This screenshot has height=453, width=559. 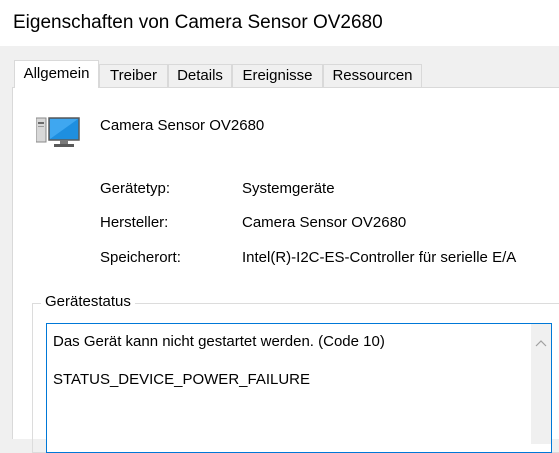 What do you see at coordinates (140, 257) in the screenshot?
I see `property-label-speicherort: Speicherort:` at bounding box center [140, 257].